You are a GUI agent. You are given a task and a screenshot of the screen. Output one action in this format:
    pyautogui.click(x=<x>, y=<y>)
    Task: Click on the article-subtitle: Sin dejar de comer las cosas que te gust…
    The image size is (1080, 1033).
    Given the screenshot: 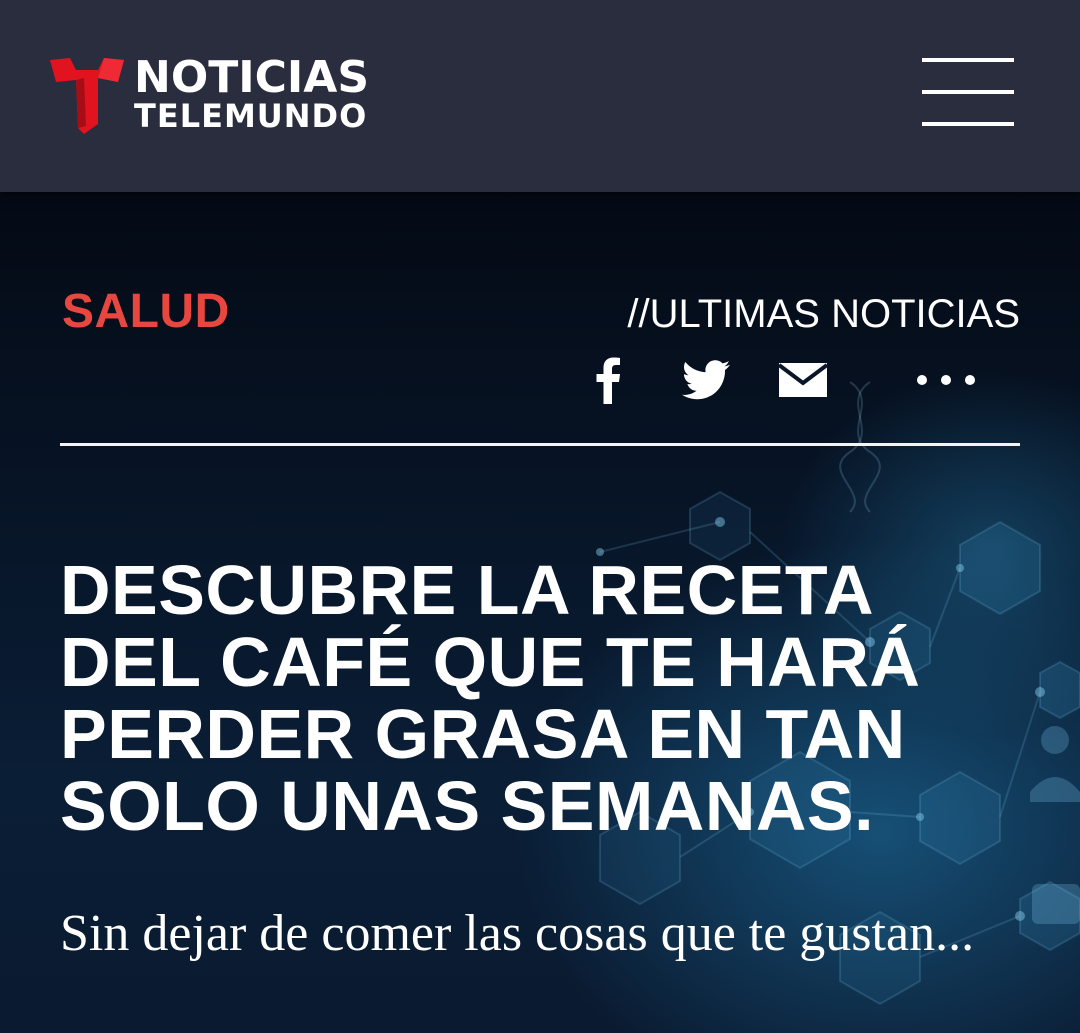 What is the action you would take?
    pyautogui.click(x=517, y=933)
    